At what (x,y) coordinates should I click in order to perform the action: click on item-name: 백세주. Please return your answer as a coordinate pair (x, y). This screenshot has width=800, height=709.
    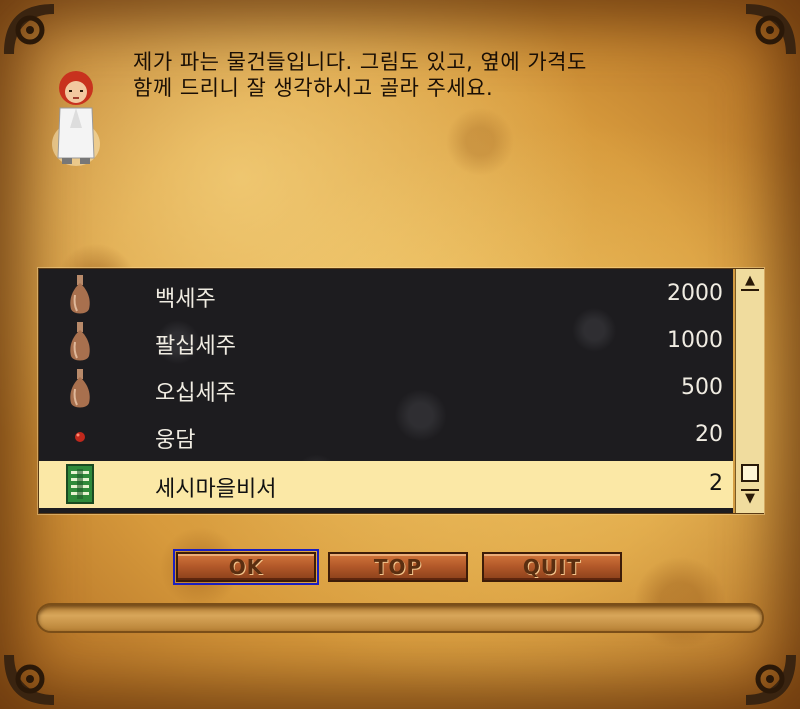
    Looking at the image, I should click on (185, 299).